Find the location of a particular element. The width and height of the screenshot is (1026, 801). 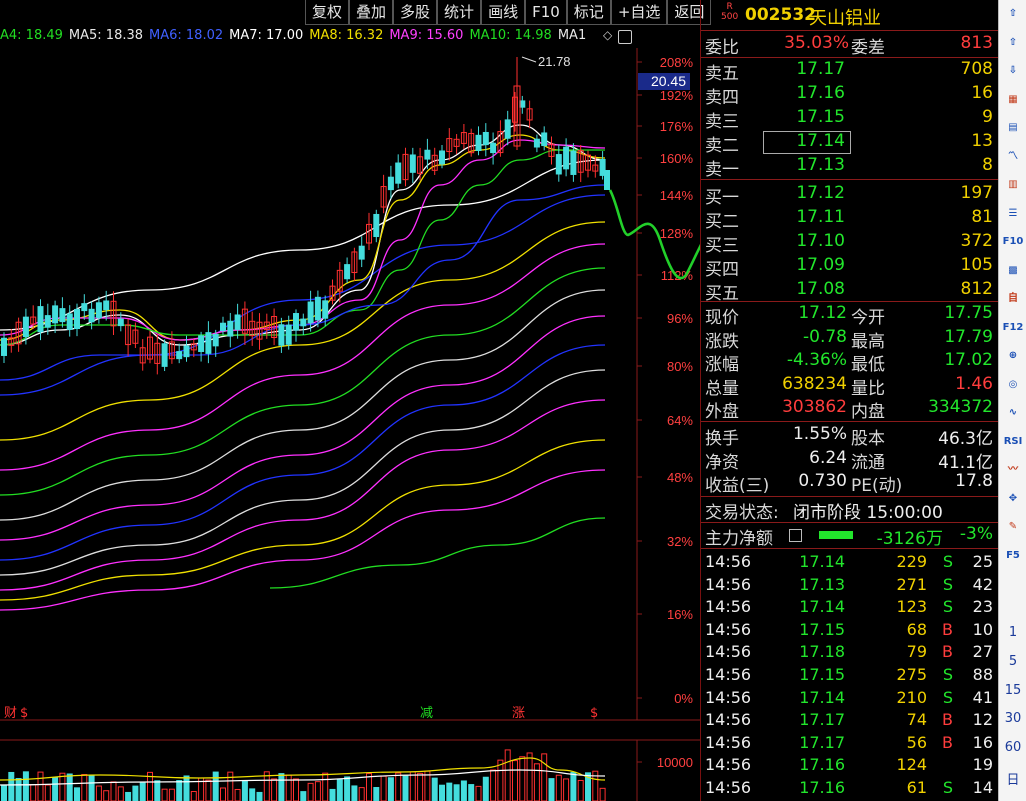

candle-icon: ▥ is located at coordinates (1013, 185).